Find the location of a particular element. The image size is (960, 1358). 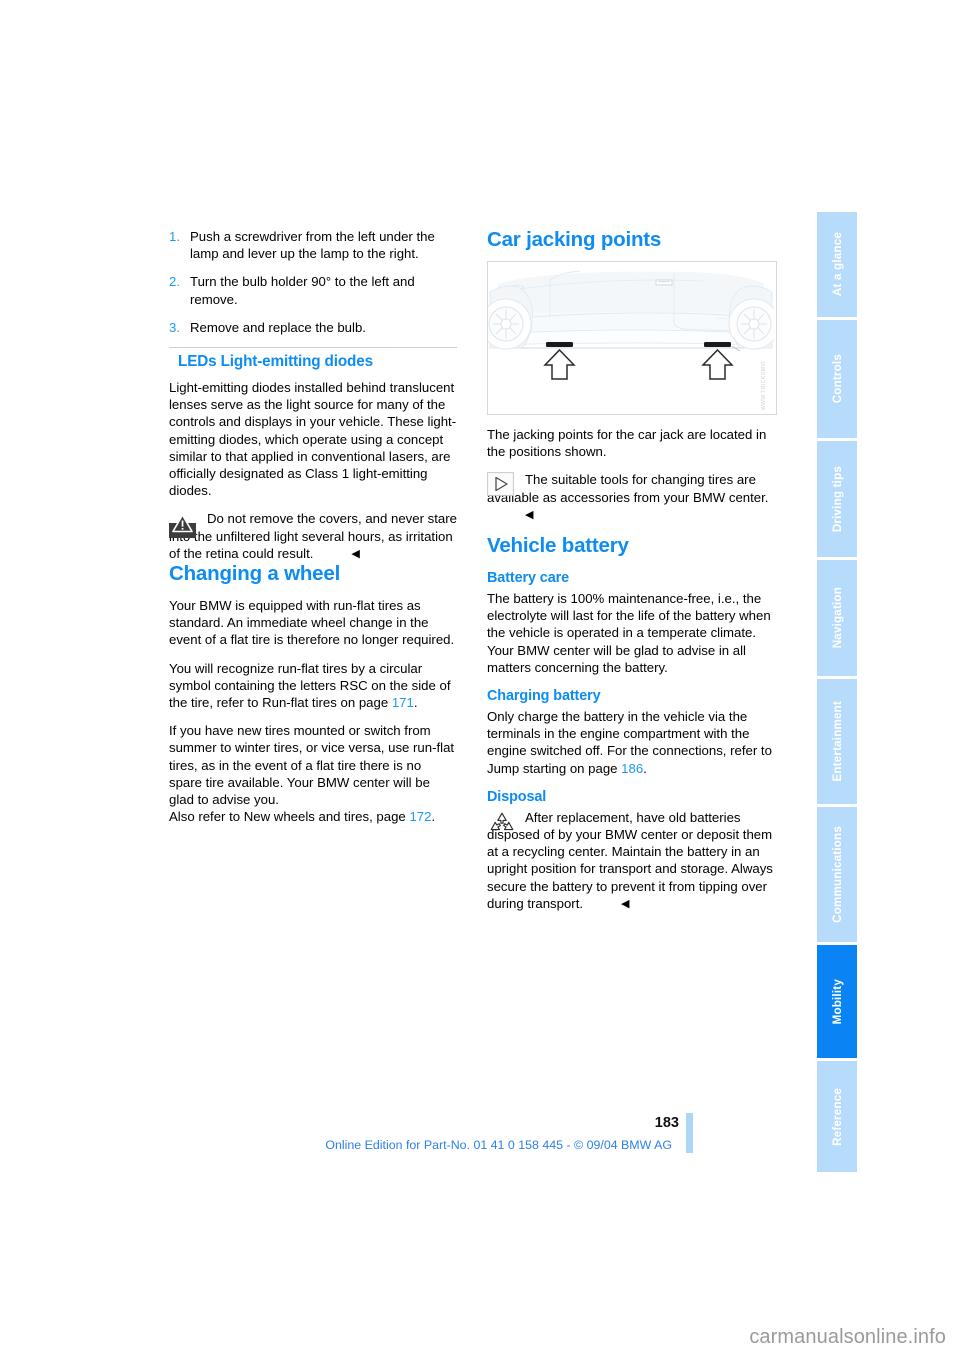

list-item-number: 2. is located at coordinates (174, 282).